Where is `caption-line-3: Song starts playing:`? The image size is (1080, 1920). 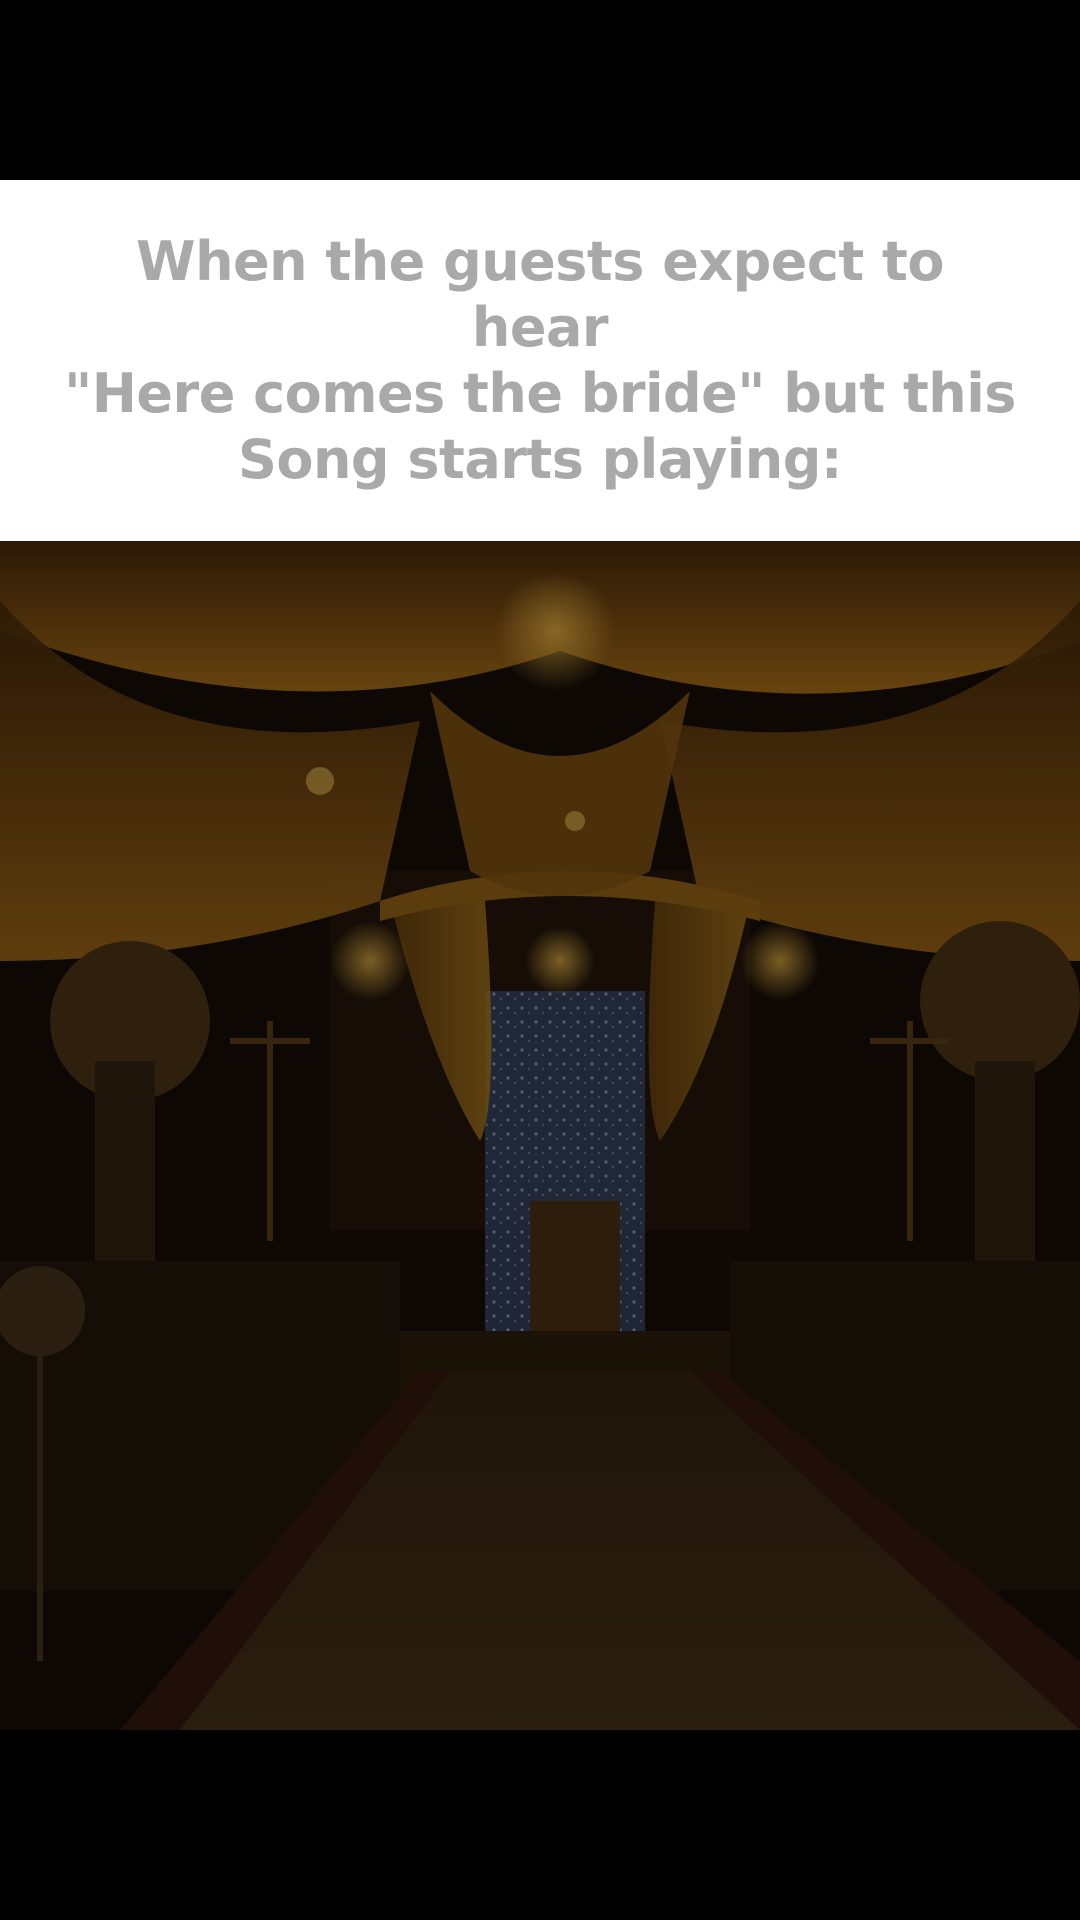
caption-line-3: Song starts playing: is located at coordinates (540, 459).